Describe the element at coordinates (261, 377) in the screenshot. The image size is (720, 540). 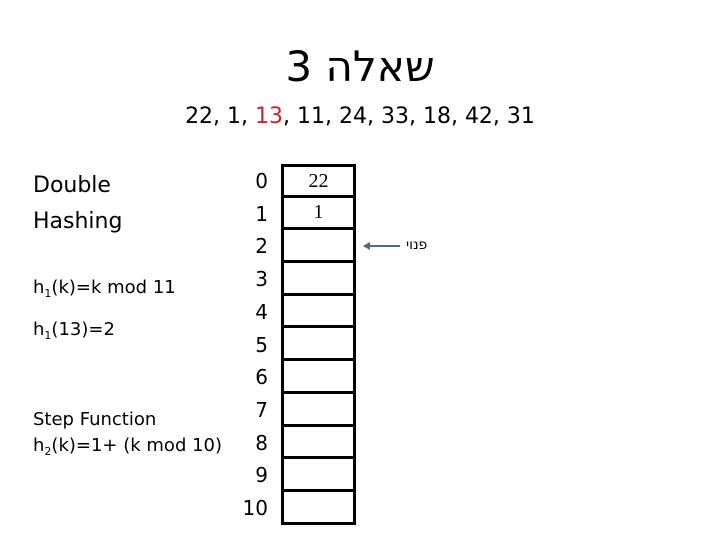
I see `table-index: 6` at that location.